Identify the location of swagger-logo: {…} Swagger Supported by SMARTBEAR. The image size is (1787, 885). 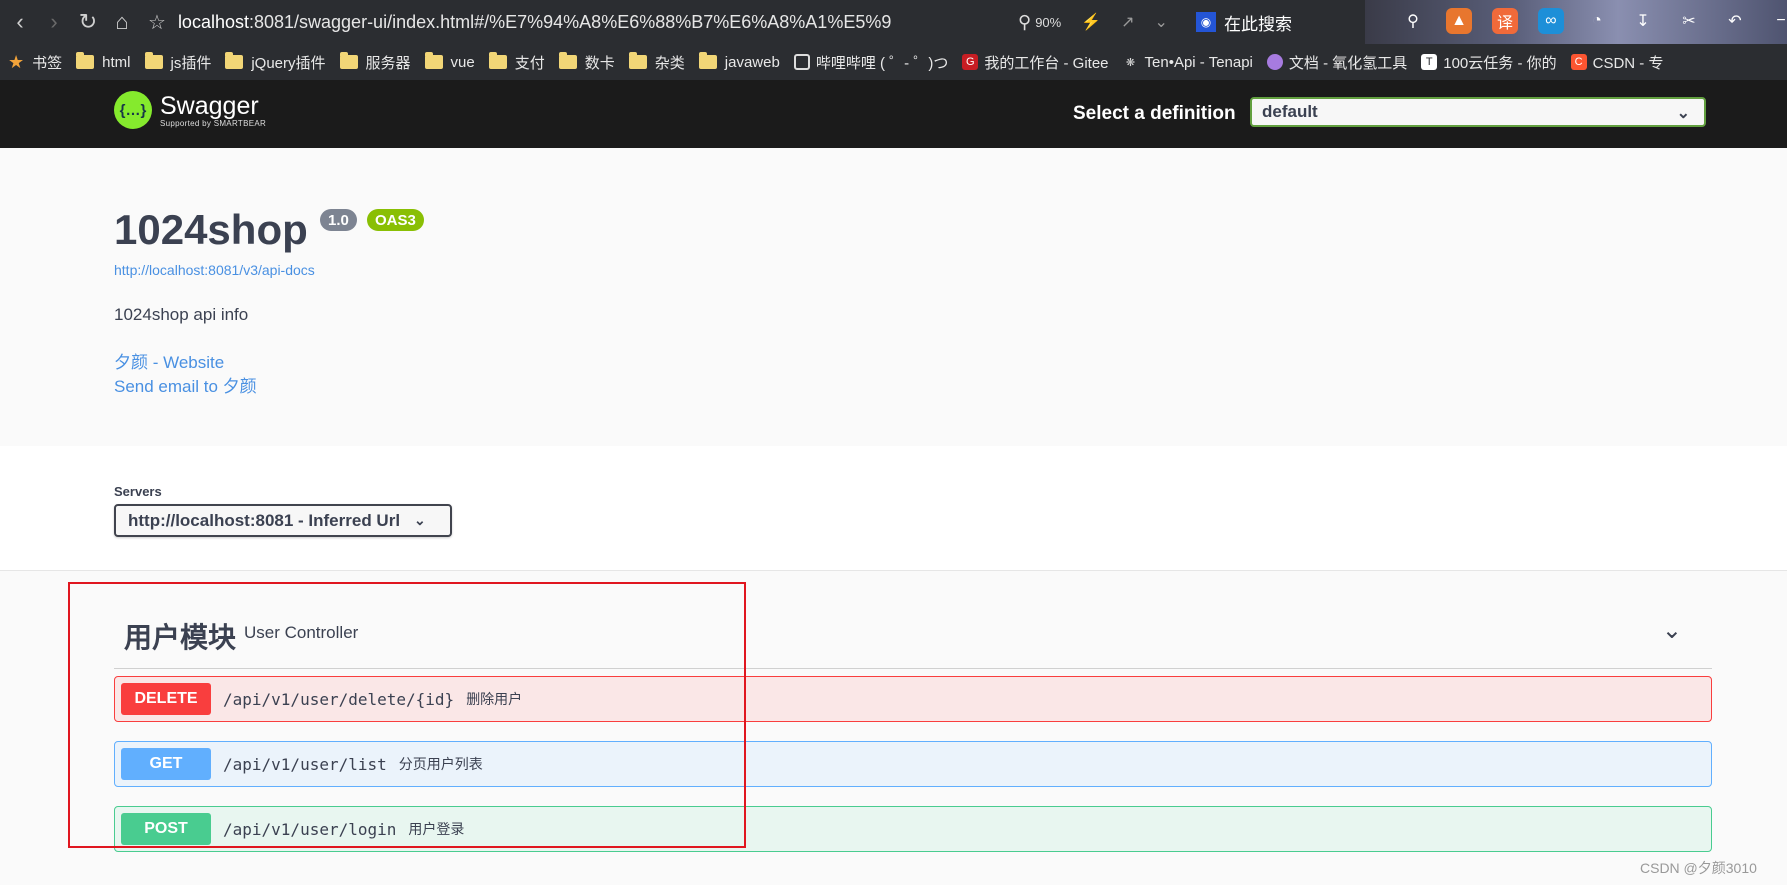
(190, 110).